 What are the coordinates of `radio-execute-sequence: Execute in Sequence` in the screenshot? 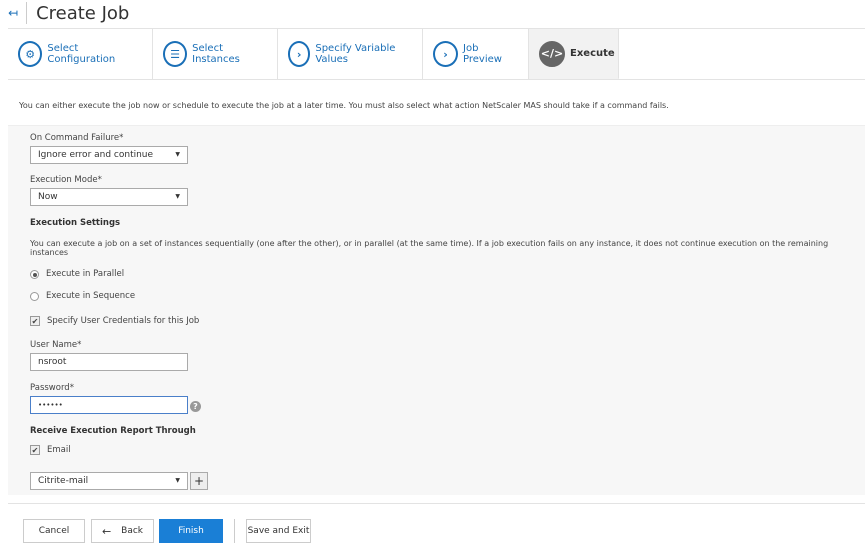 It's located at (82, 296).